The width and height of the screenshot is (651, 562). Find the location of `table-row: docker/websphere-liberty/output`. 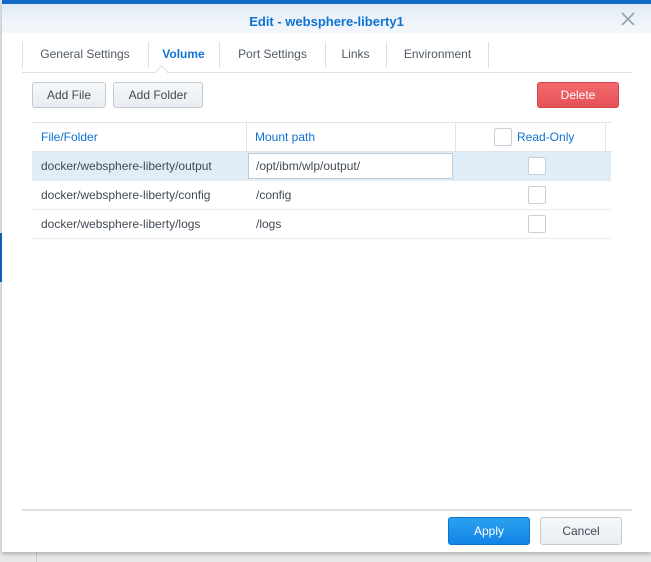

table-row: docker/websphere-liberty/output is located at coordinates (321, 166).